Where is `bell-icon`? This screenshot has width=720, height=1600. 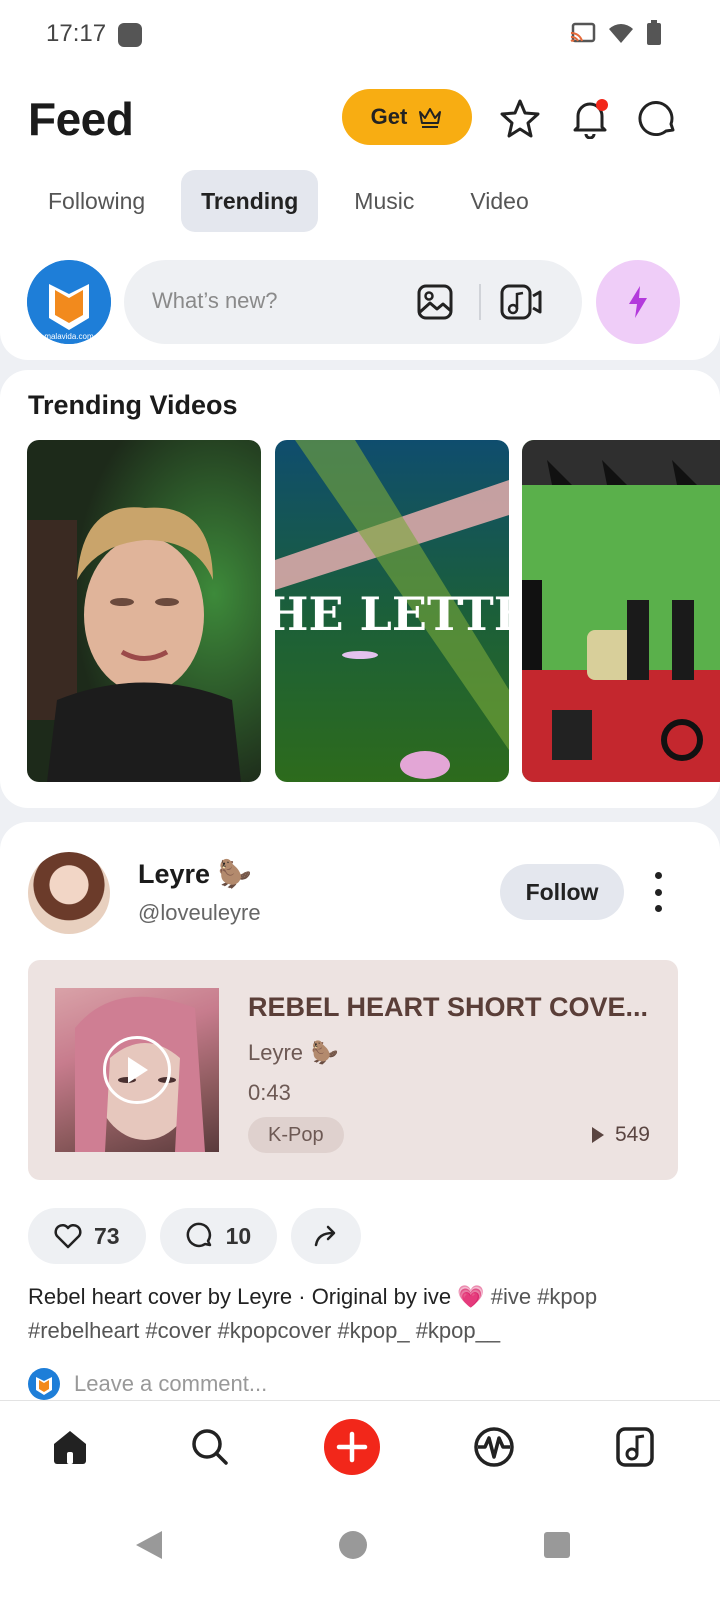
bell-icon is located at coordinates (590, 119).